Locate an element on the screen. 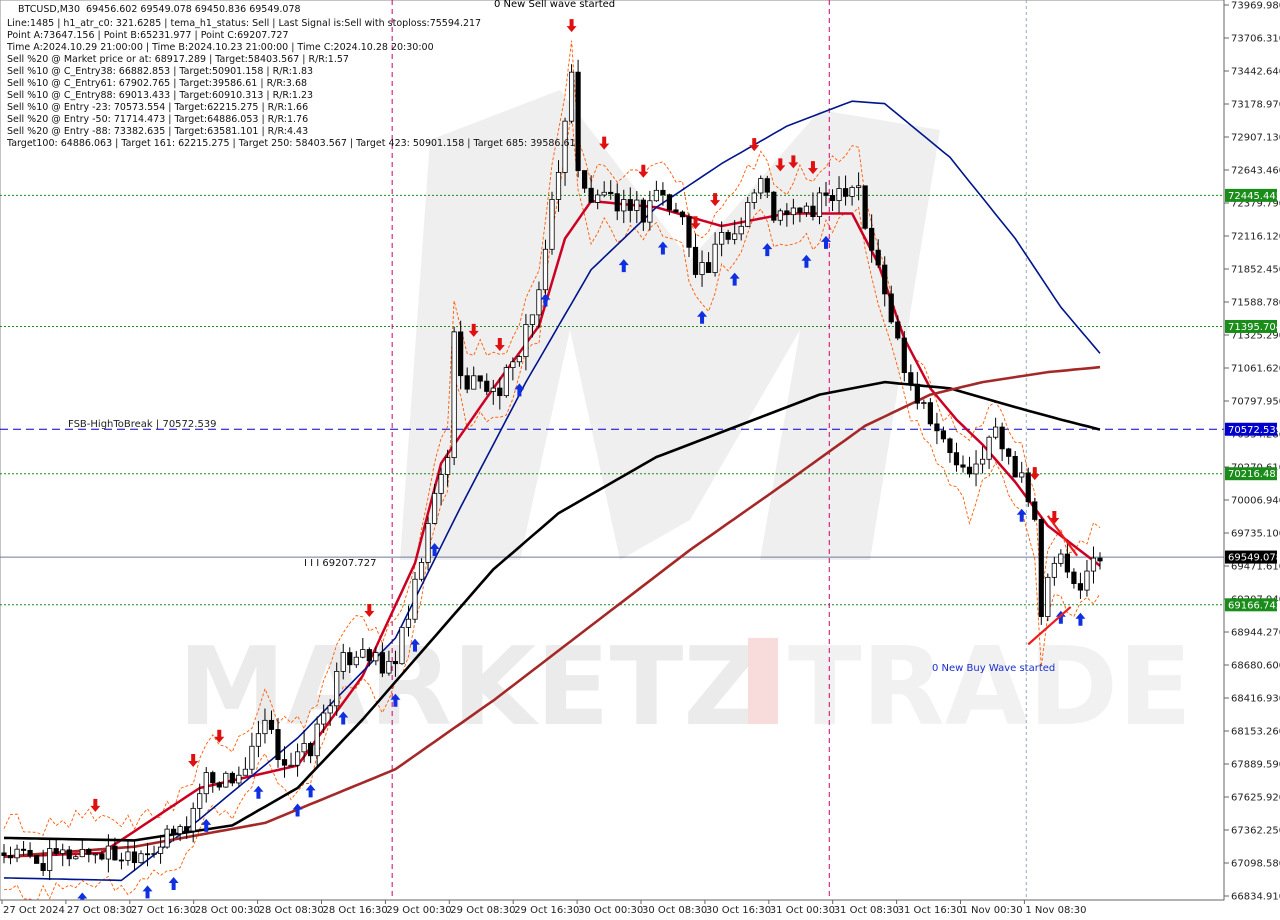 The height and width of the screenshot is (920, 1280). buy-wave-label: 0 New Buy Wave started is located at coordinates (993, 668).